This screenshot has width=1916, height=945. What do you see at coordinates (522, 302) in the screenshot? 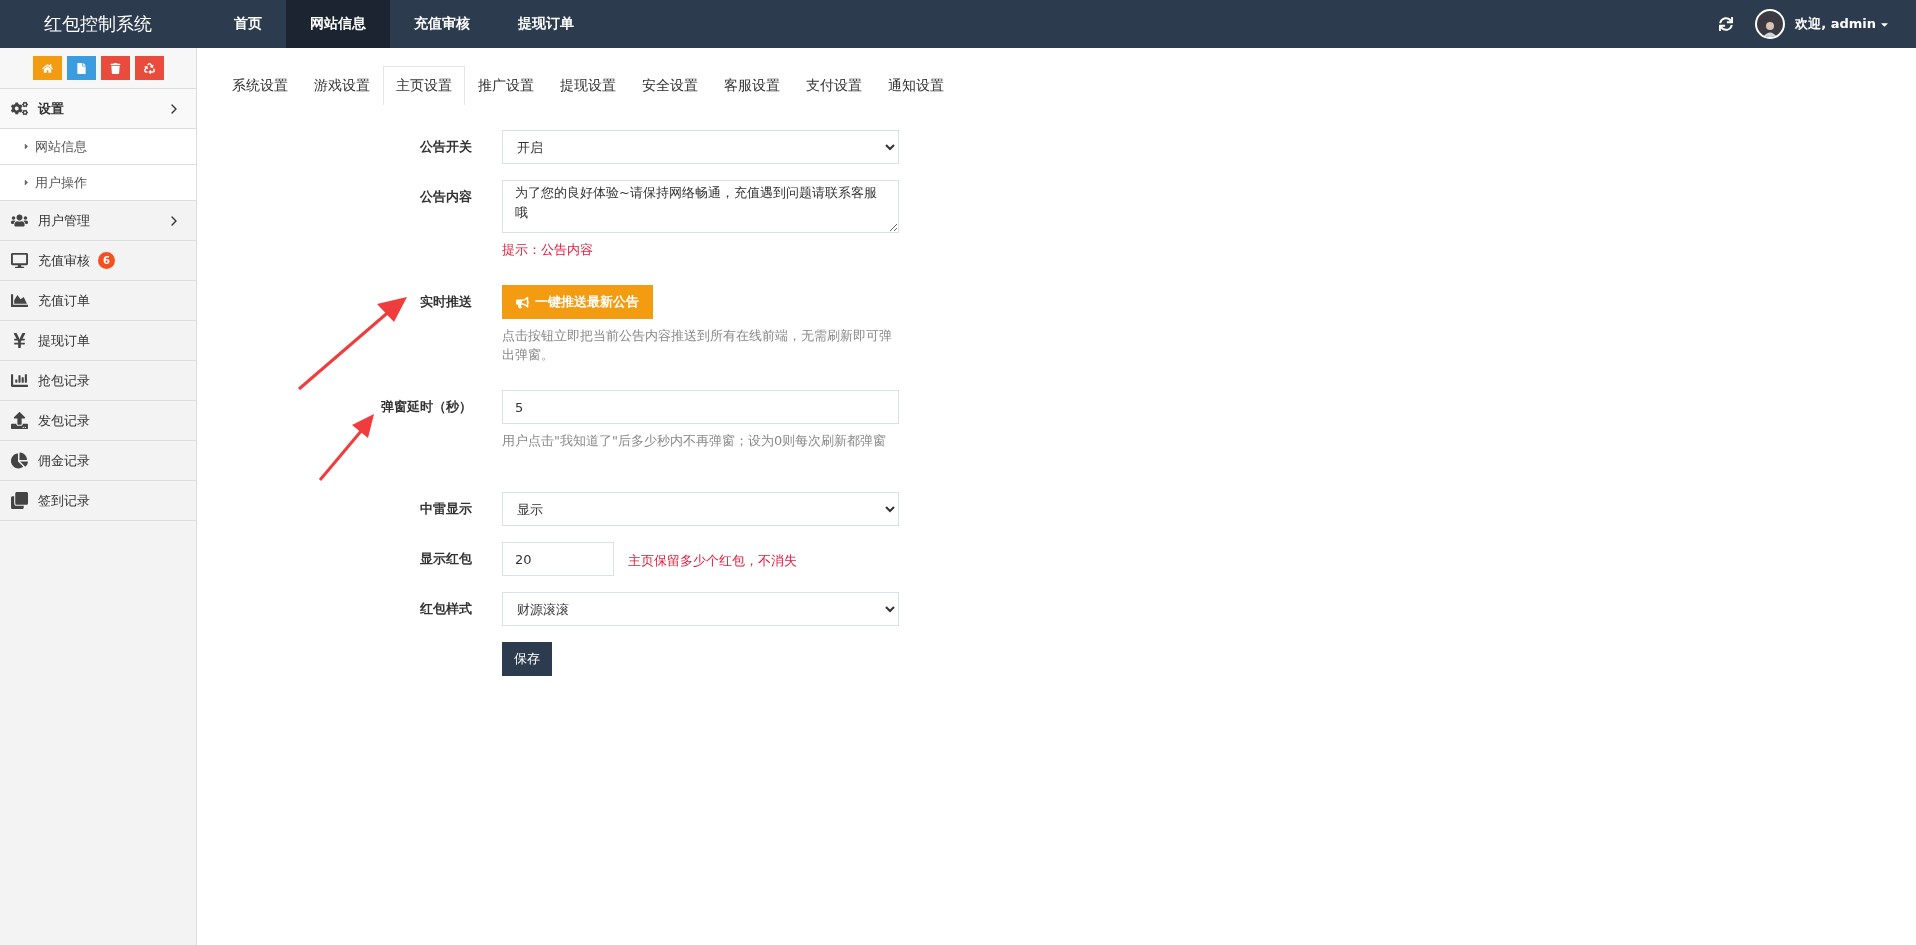
I see `megaphone-icon` at bounding box center [522, 302].